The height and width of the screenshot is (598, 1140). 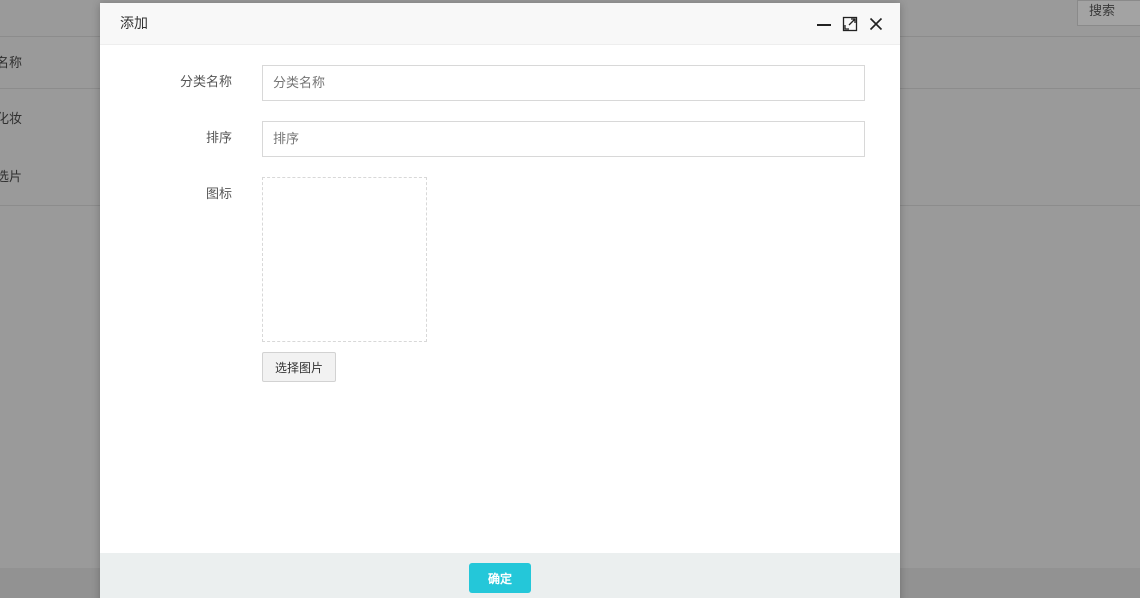 What do you see at coordinates (563, 83) in the screenshot?
I see `category-name-input` at bounding box center [563, 83].